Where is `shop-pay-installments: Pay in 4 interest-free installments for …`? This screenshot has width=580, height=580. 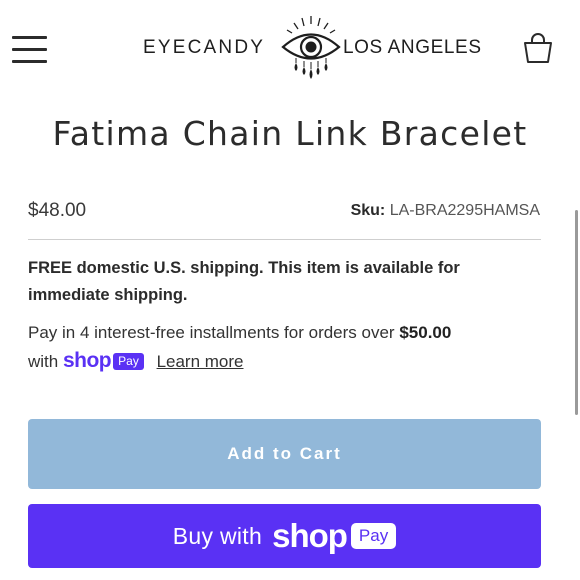 shop-pay-installments: Pay in 4 interest-free installments for … is located at coordinates (288, 347).